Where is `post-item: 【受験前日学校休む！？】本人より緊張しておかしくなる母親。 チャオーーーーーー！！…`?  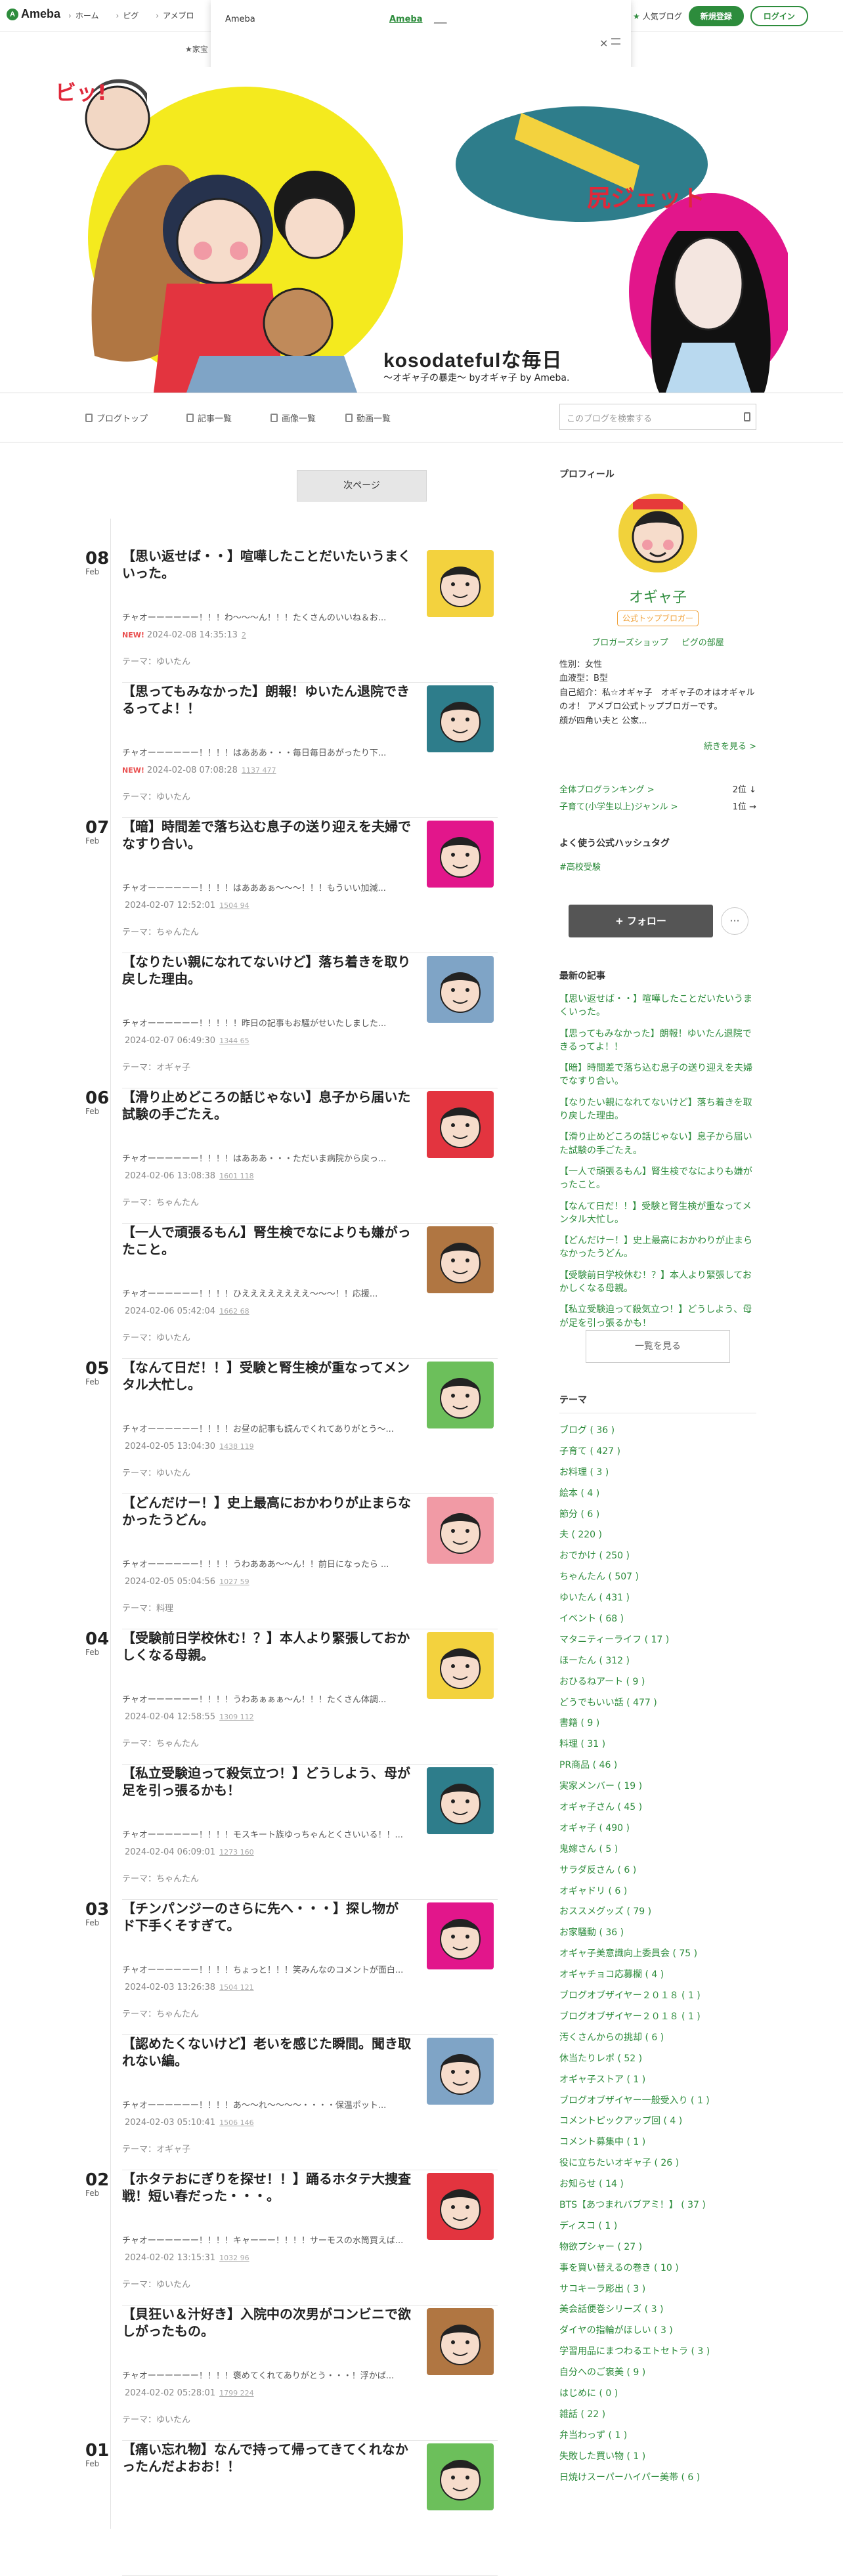
post-item: 【受験前日学校休む！？】本人より緊張しておかしくなる母親。 チャオーーーーーー！！… is located at coordinates (310, 1697).